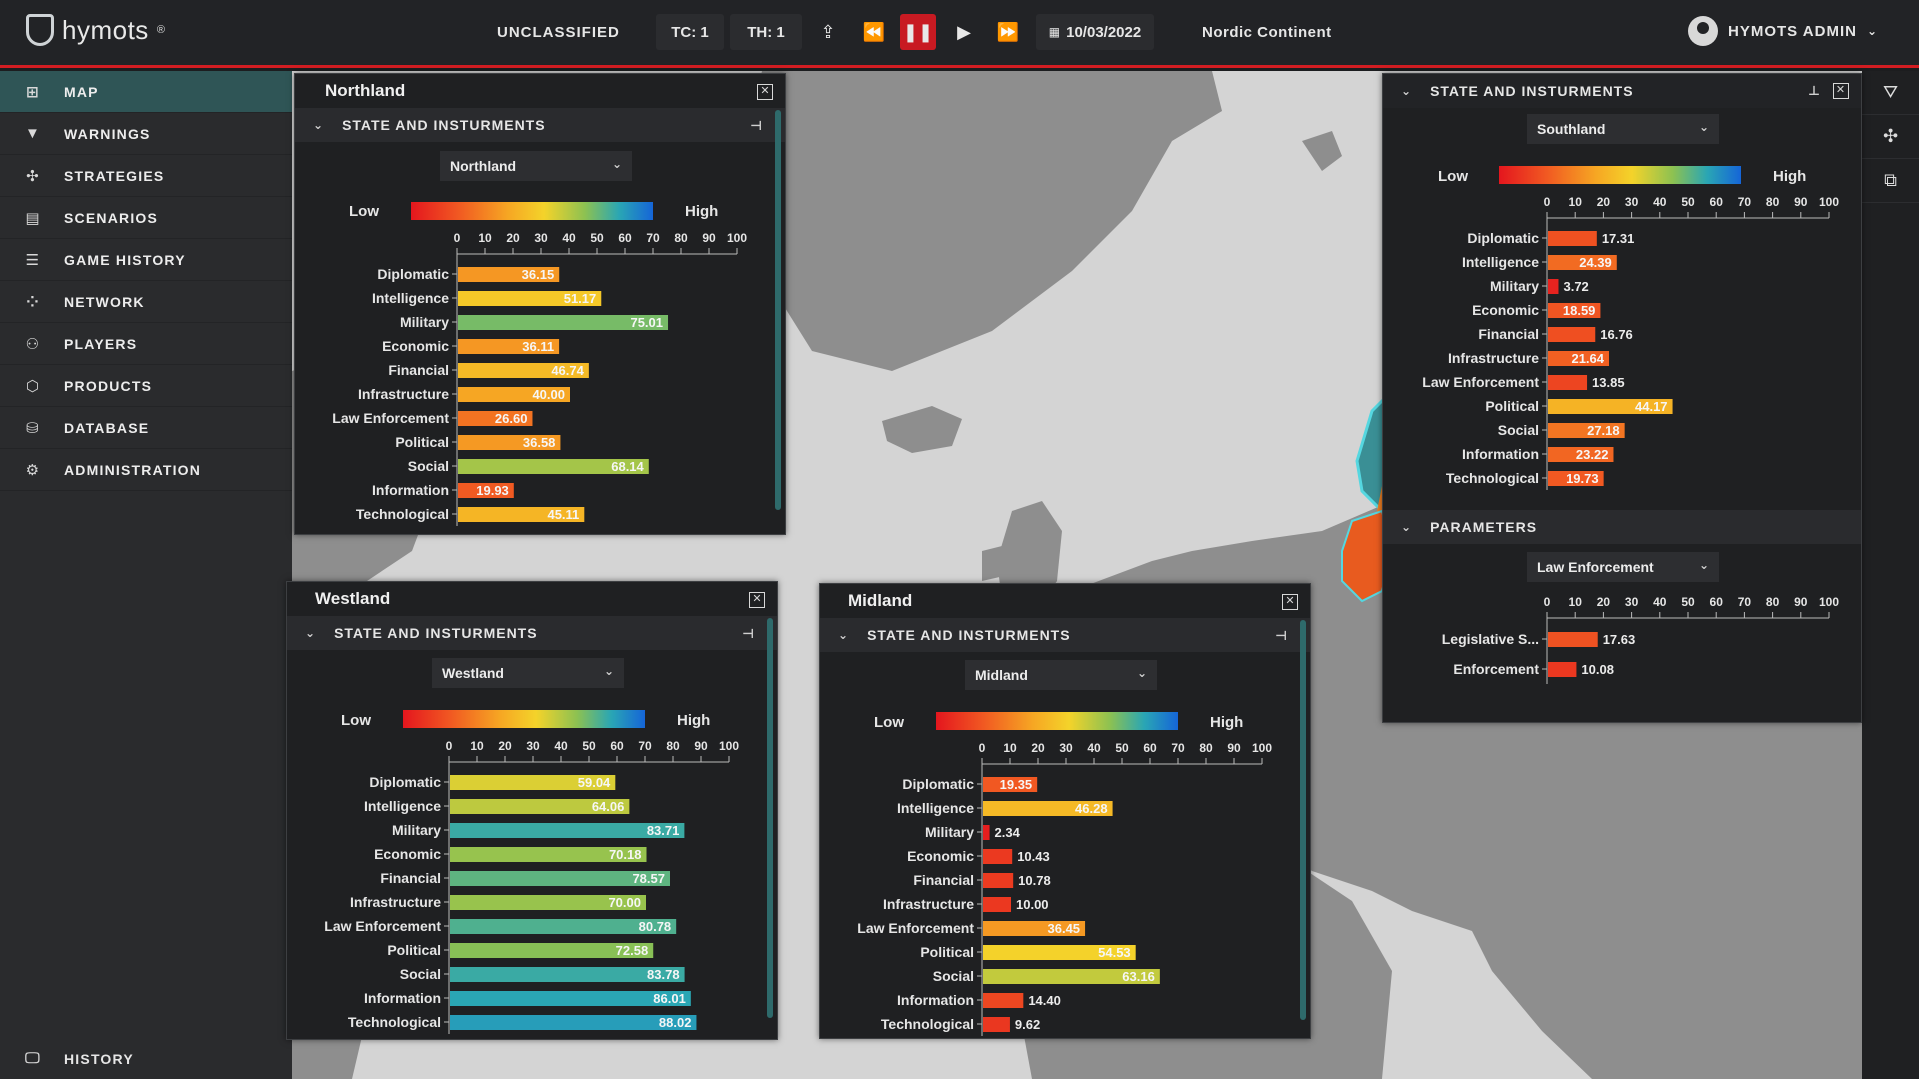  What do you see at coordinates (1267, 32) in the screenshot?
I see `region-title: Nordic Continent` at bounding box center [1267, 32].